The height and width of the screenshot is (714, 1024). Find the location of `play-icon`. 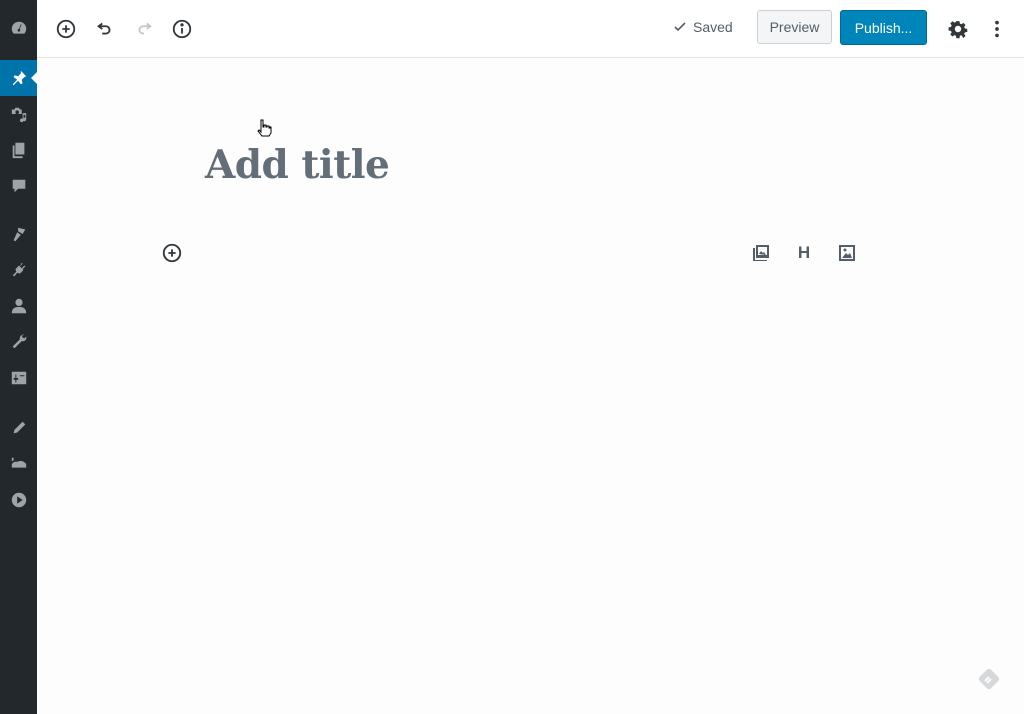

play-icon is located at coordinates (18, 500).